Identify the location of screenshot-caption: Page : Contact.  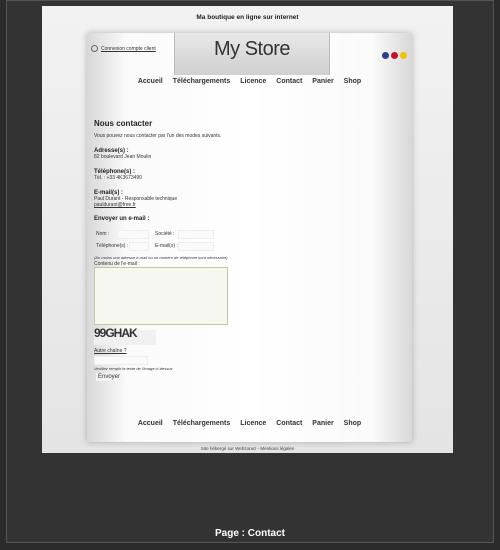
(249, 533).